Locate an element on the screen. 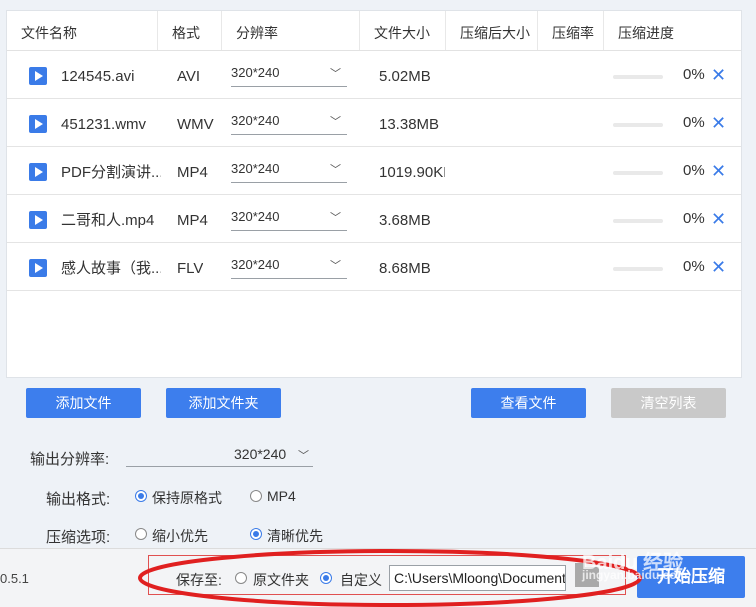  table-row: 感人故事（我... FLV 320*240 ﹀ 8.68MB 0% ✕ is located at coordinates (374, 267).